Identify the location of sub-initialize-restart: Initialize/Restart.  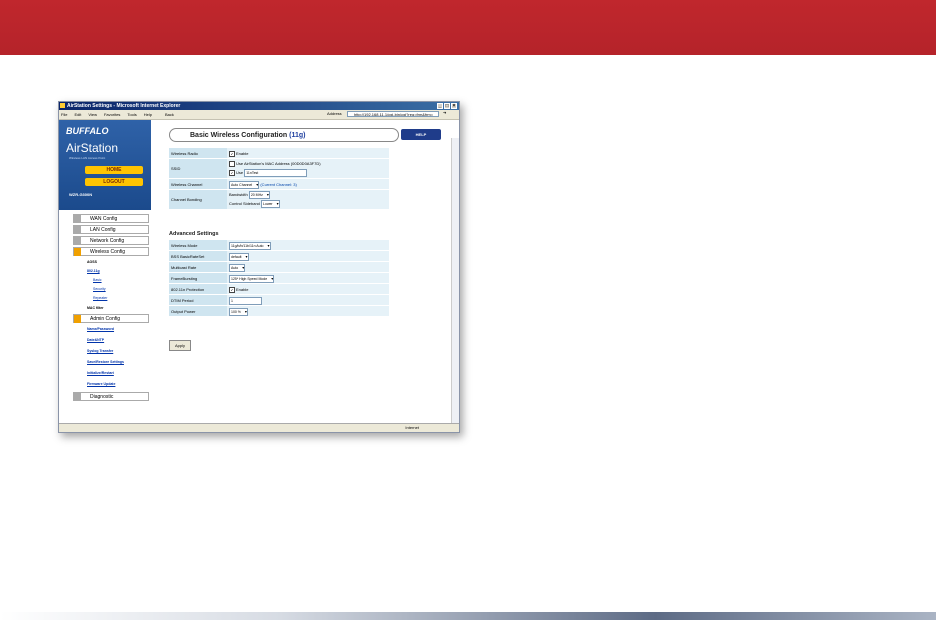
(100, 373).